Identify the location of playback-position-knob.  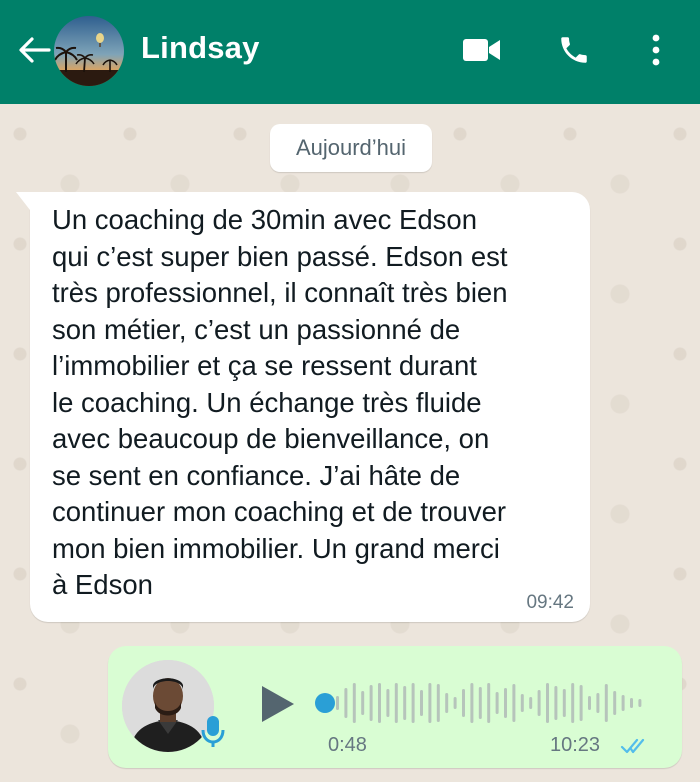
(325, 703).